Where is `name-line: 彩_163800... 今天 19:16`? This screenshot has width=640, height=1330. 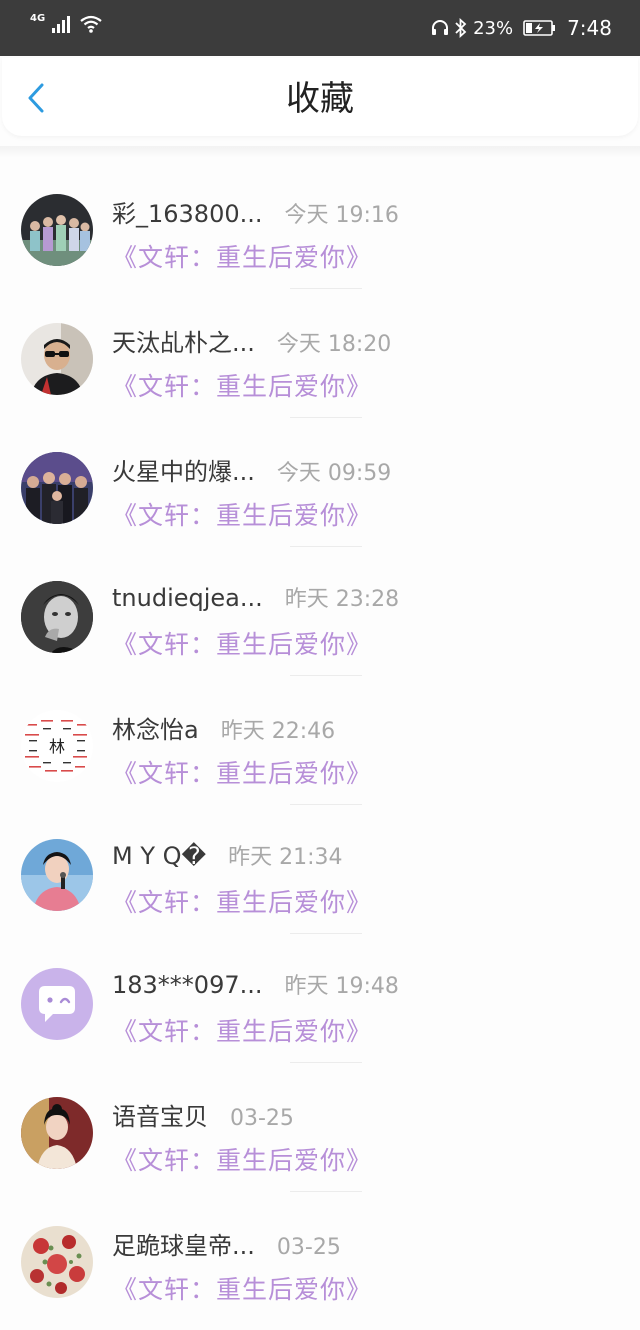 name-line: 彩_163800... 今天 19:16 is located at coordinates (255, 211).